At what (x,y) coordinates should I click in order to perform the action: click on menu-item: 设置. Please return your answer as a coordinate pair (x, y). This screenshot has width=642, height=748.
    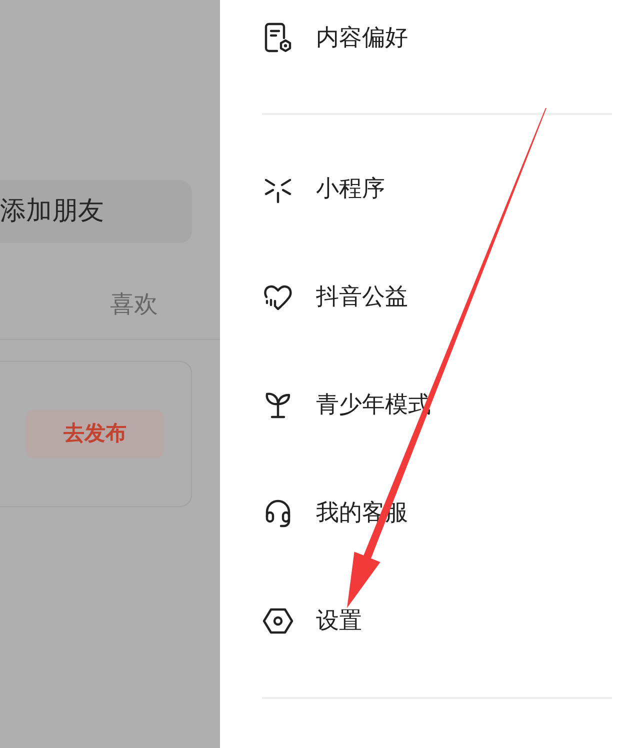
    Looking at the image, I should click on (437, 621).